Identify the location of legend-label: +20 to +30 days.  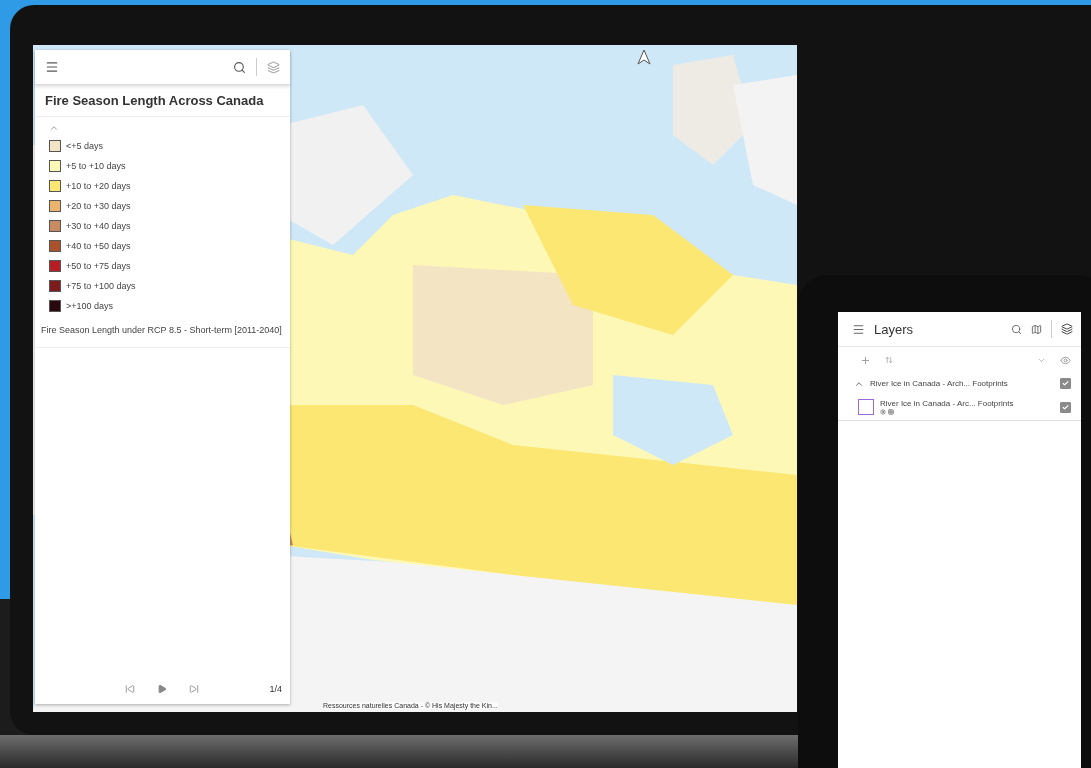
(98, 206).